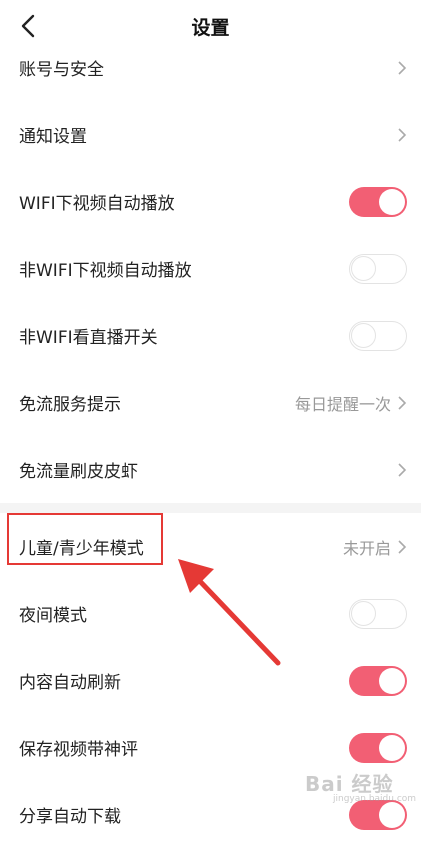 The width and height of the screenshot is (421, 848). What do you see at coordinates (378, 814) in the screenshot?
I see `share-auto-download-toggle` at bounding box center [378, 814].